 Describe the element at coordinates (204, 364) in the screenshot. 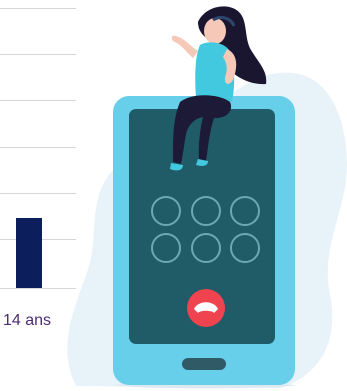

I see `phone-speaker-icon` at that location.